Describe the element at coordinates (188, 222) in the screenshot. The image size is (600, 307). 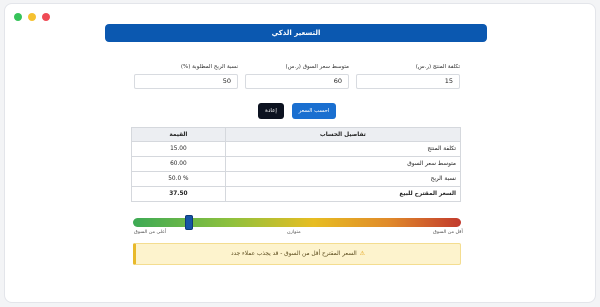
I see `price-gauge-marker` at that location.